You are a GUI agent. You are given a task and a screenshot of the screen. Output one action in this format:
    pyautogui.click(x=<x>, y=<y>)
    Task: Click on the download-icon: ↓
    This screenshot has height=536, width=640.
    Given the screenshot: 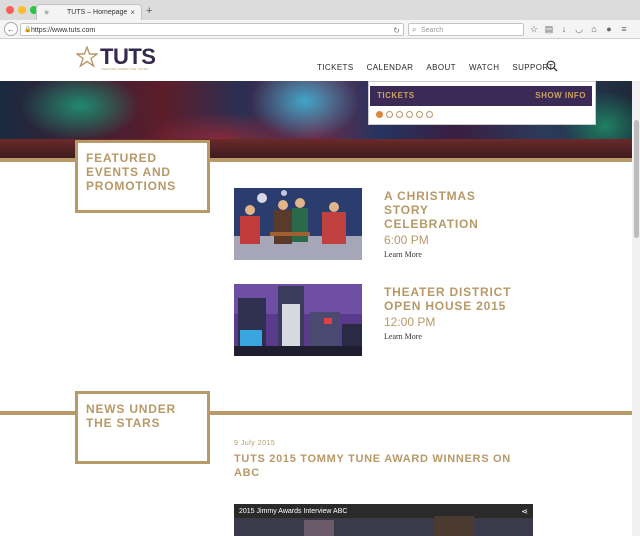 What is the action you would take?
    pyautogui.click(x=564, y=29)
    